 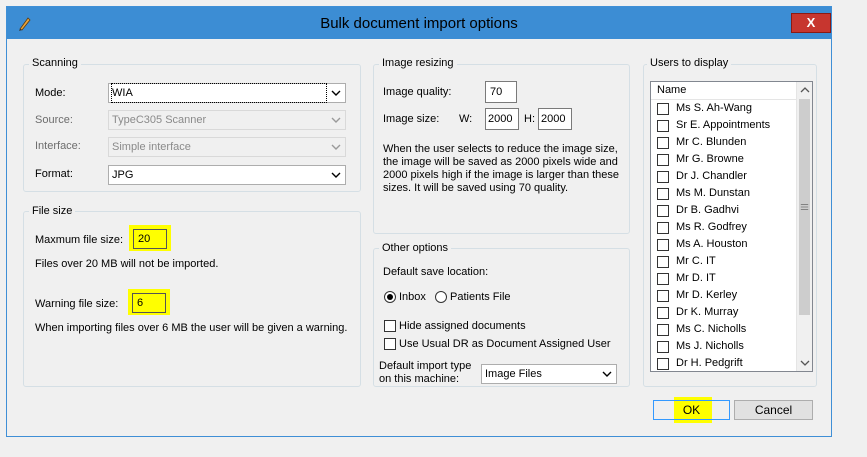 I want to click on height-label: H:, so click(x=529, y=119).